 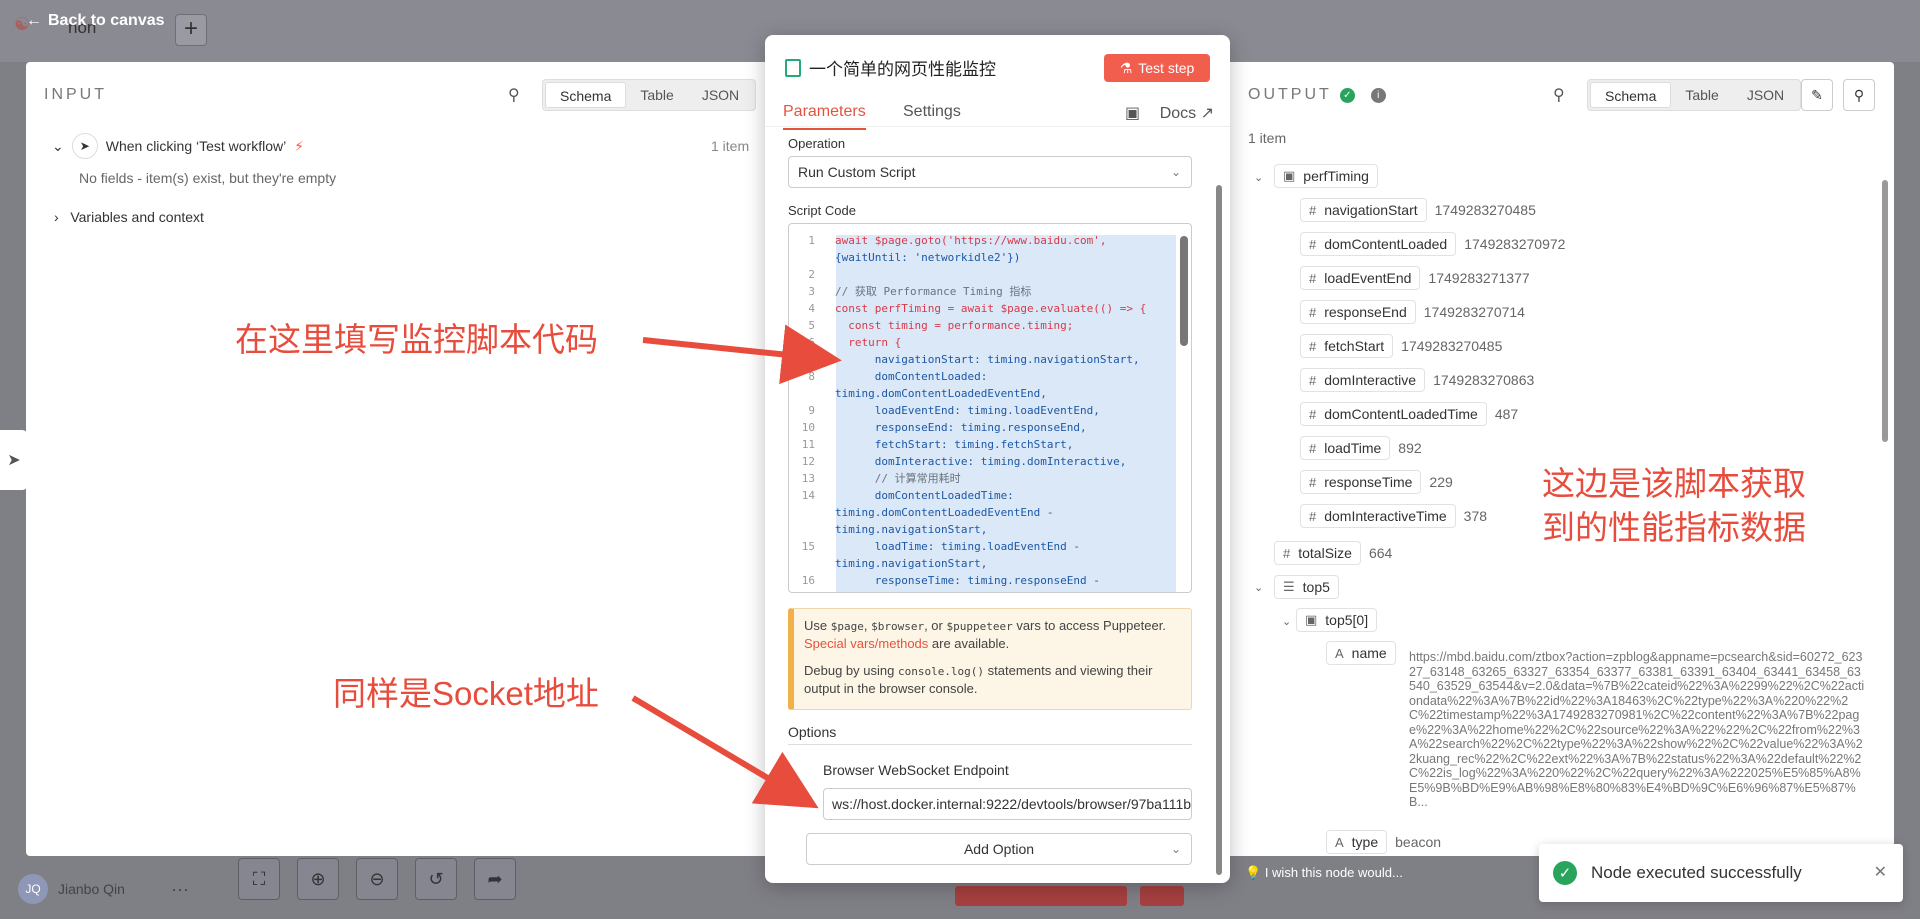 I want to click on code-text: timing.navigationStart,, so click(x=911, y=529).